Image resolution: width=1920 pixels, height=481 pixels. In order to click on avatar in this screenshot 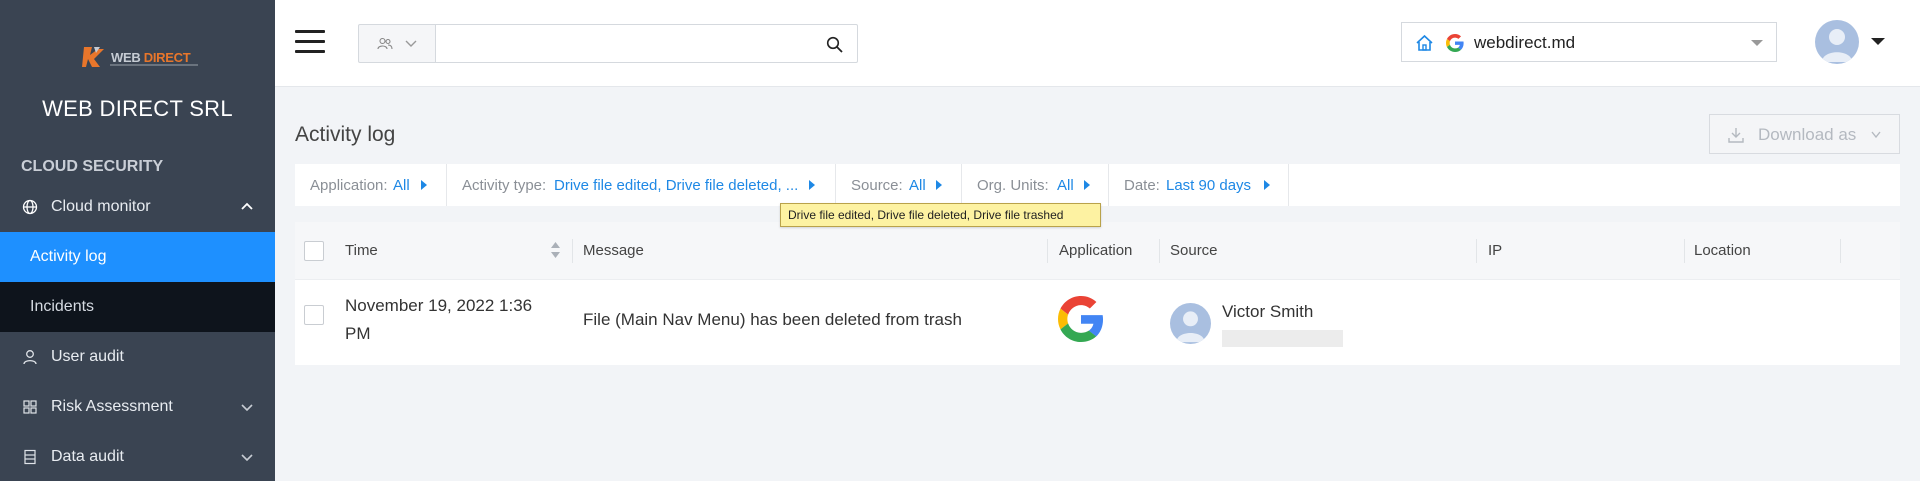, I will do `click(1190, 323)`.